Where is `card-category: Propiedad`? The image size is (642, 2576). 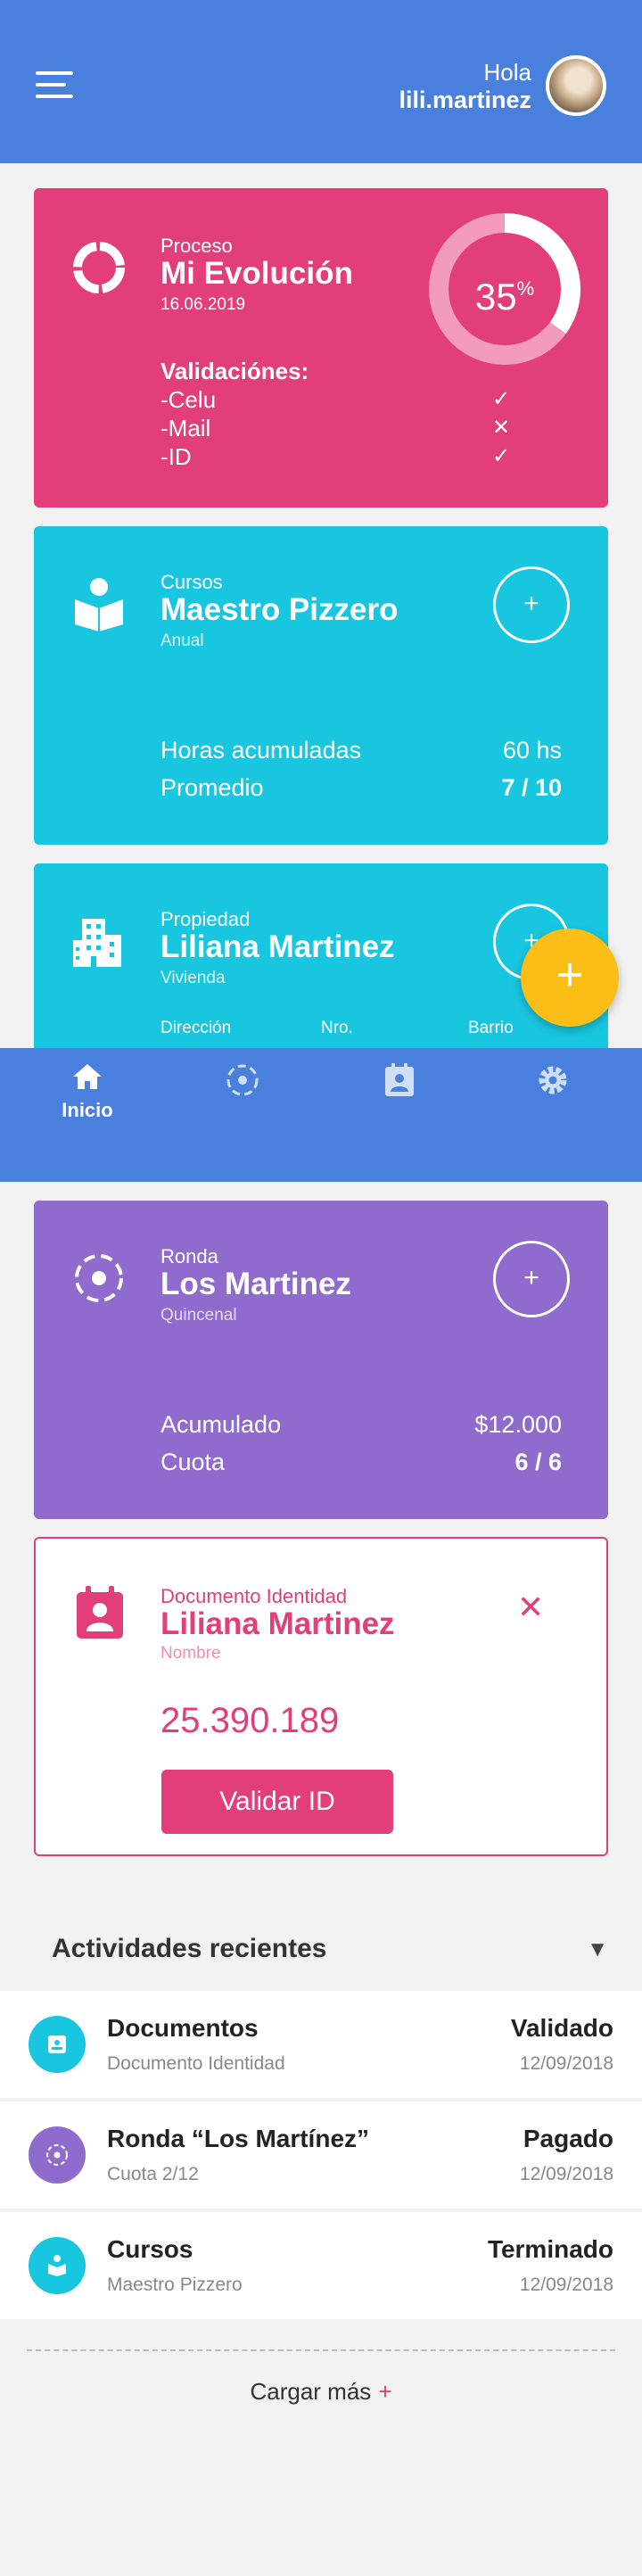 card-category: Propiedad is located at coordinates (205, 919).